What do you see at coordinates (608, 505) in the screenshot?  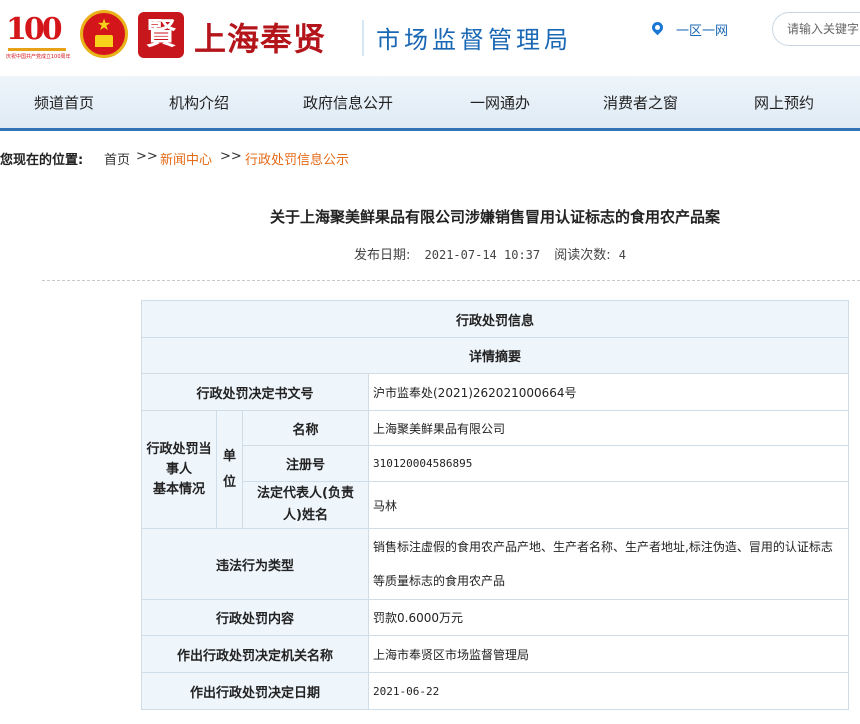 I see `legal-rep-value: 马林` at bounding box center [608, 505].